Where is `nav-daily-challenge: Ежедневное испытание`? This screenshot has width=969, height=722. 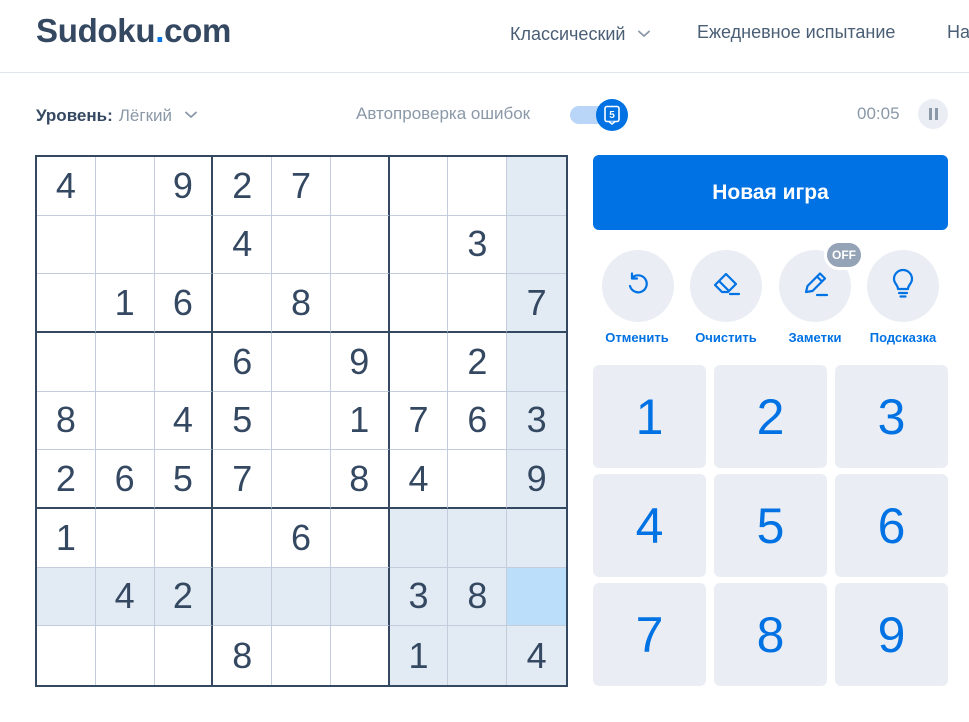 nav-daily-challenge: Ежедневное испытание is located at coordinates (796, 32).